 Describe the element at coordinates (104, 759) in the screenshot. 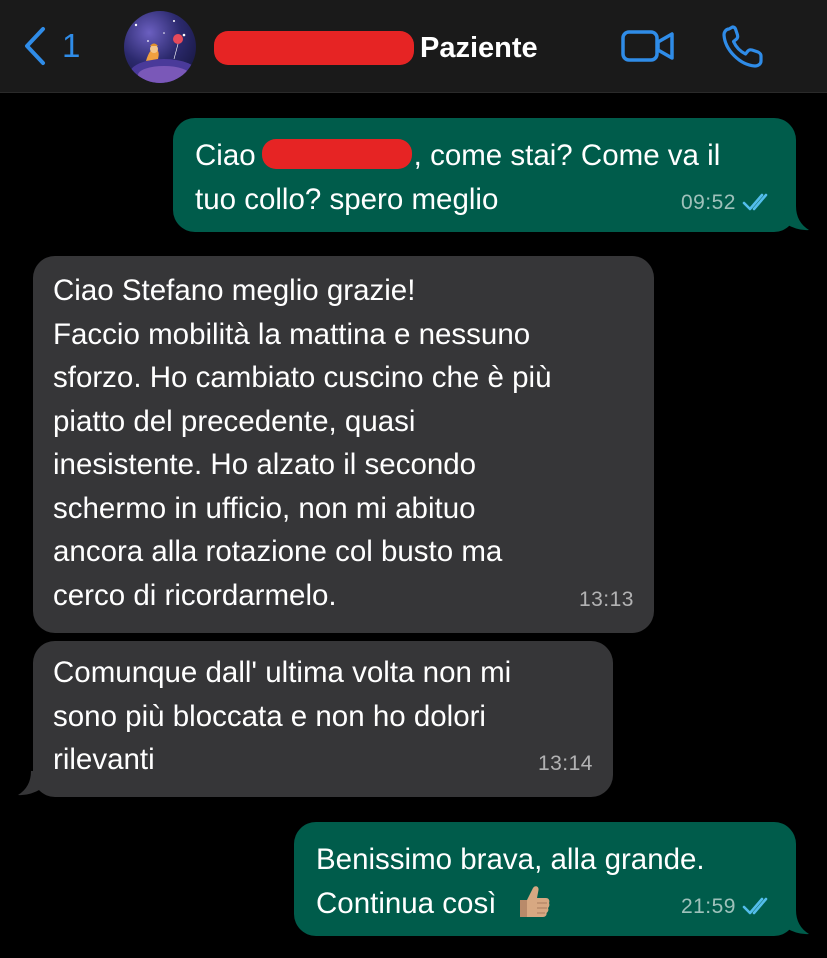

I see `message-line: rilevanti` at that location.